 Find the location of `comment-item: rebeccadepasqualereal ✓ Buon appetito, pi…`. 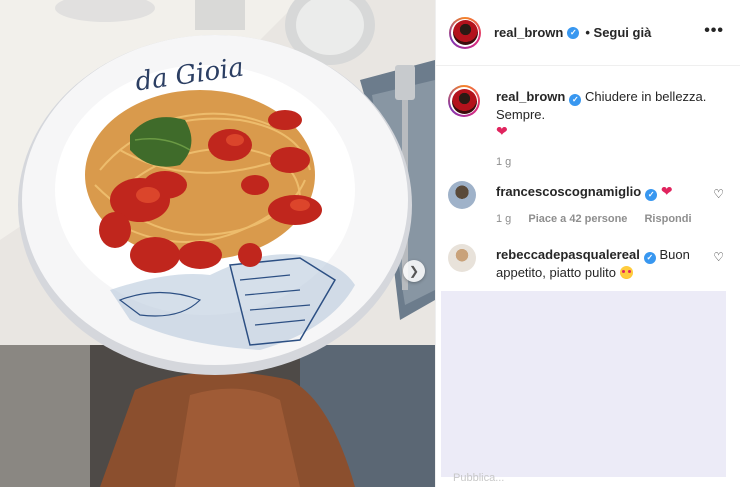

comment-item: rebeccadepasqualereal ✓ Buon appetito, pi… is located at coordinates (588, 262).